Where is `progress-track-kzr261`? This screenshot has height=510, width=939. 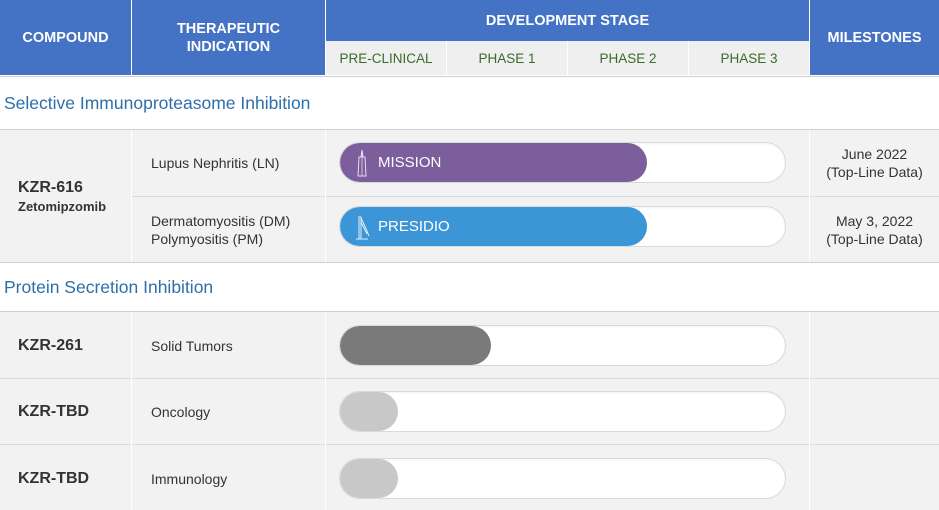 progress-track-kzr261 is located at coordinates (562, 345).